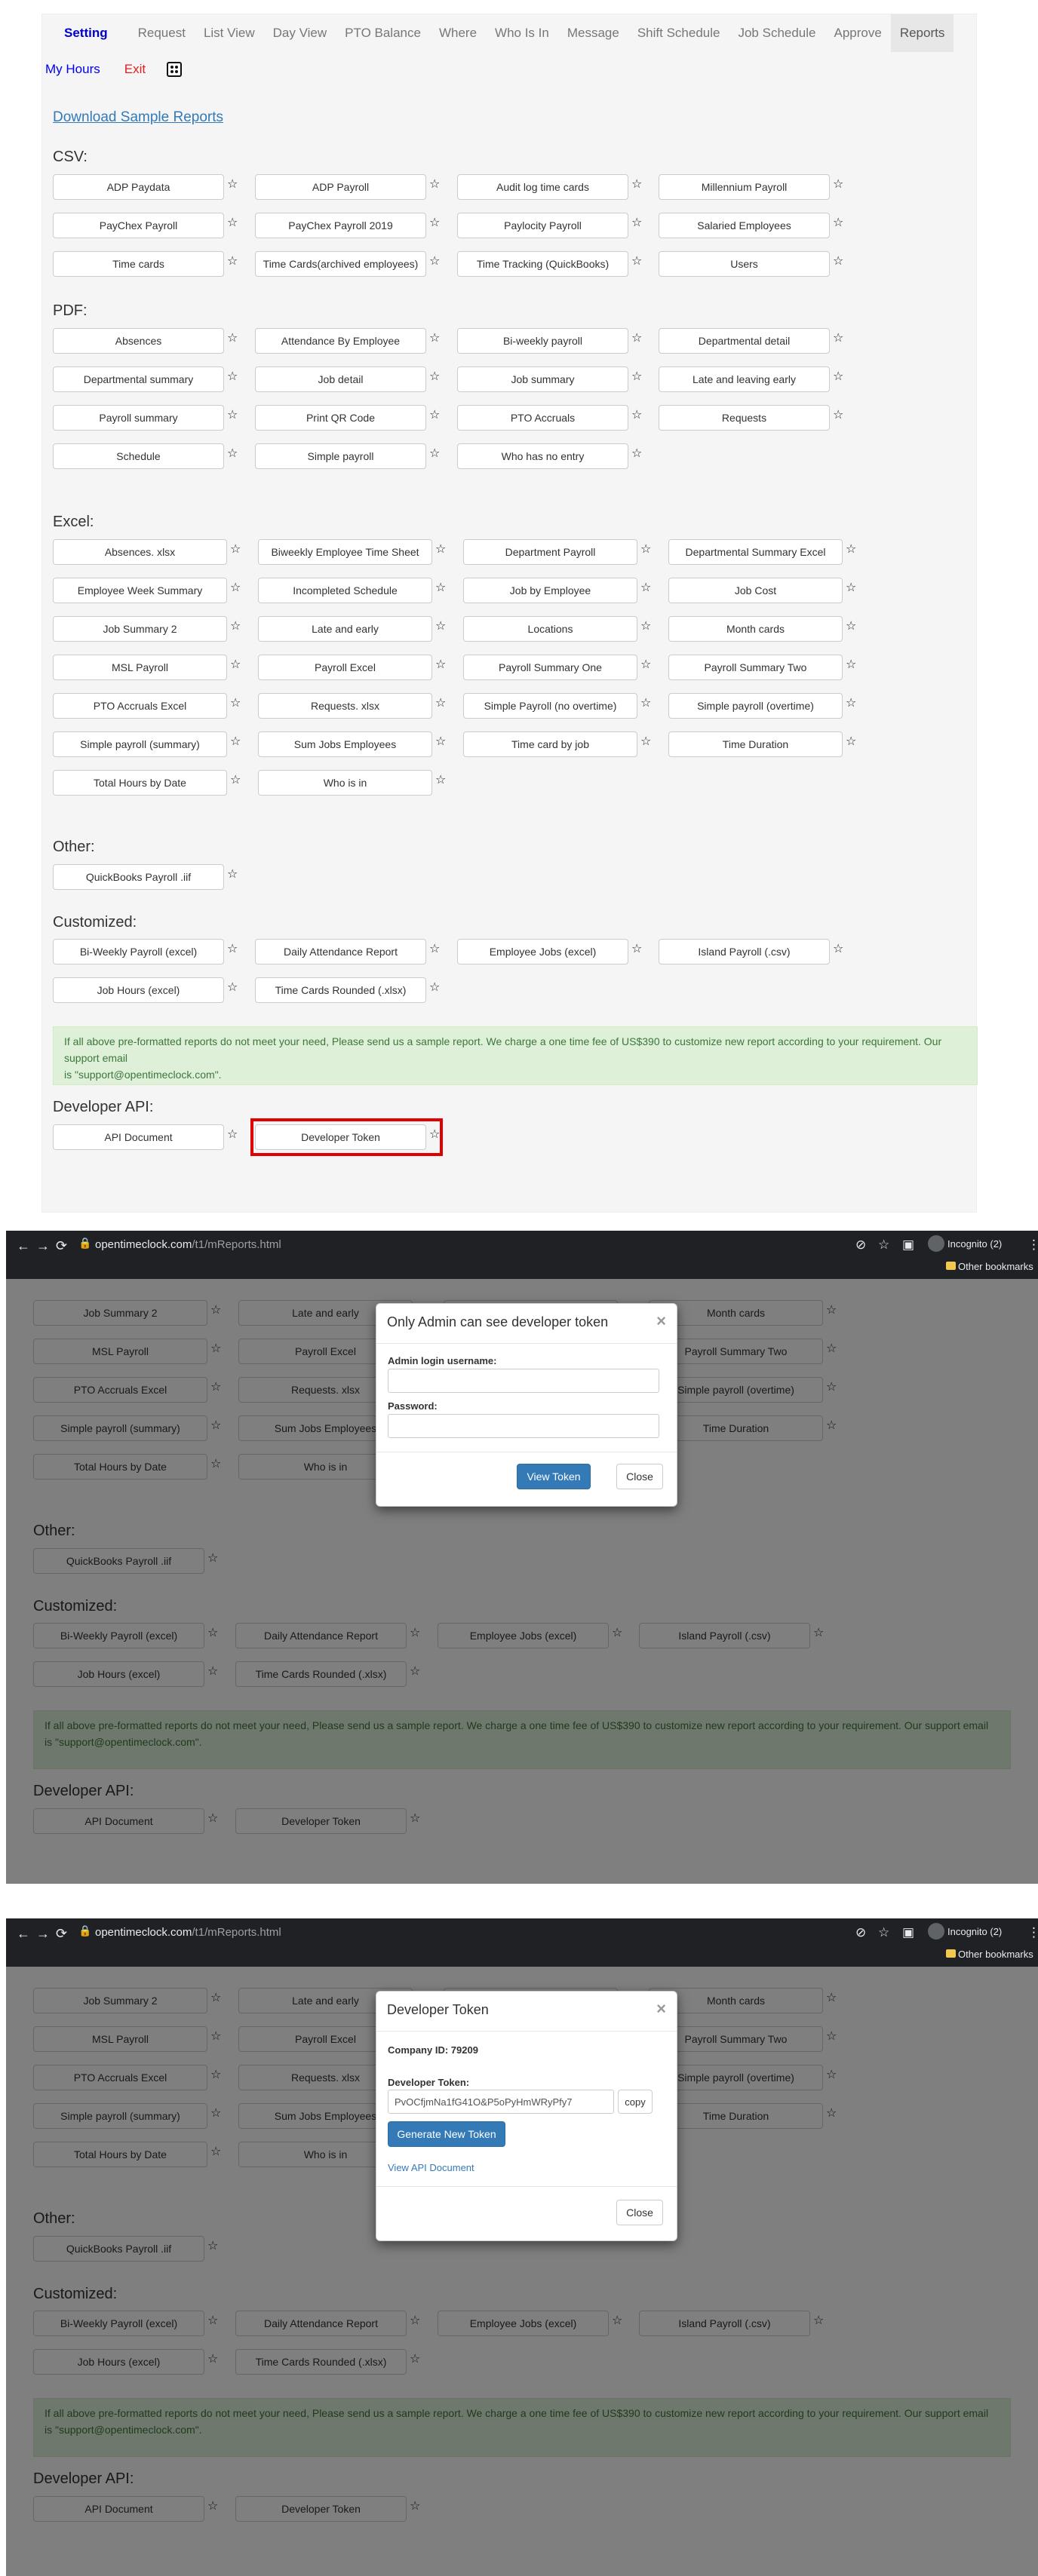 The image size is (1038, 2576). Describe the element at coordinates (341, 990) in the screenshot. I see `report-button-time-cards-rounded-xlsx: Time Cards Rounded (.xlsx)` at that location.